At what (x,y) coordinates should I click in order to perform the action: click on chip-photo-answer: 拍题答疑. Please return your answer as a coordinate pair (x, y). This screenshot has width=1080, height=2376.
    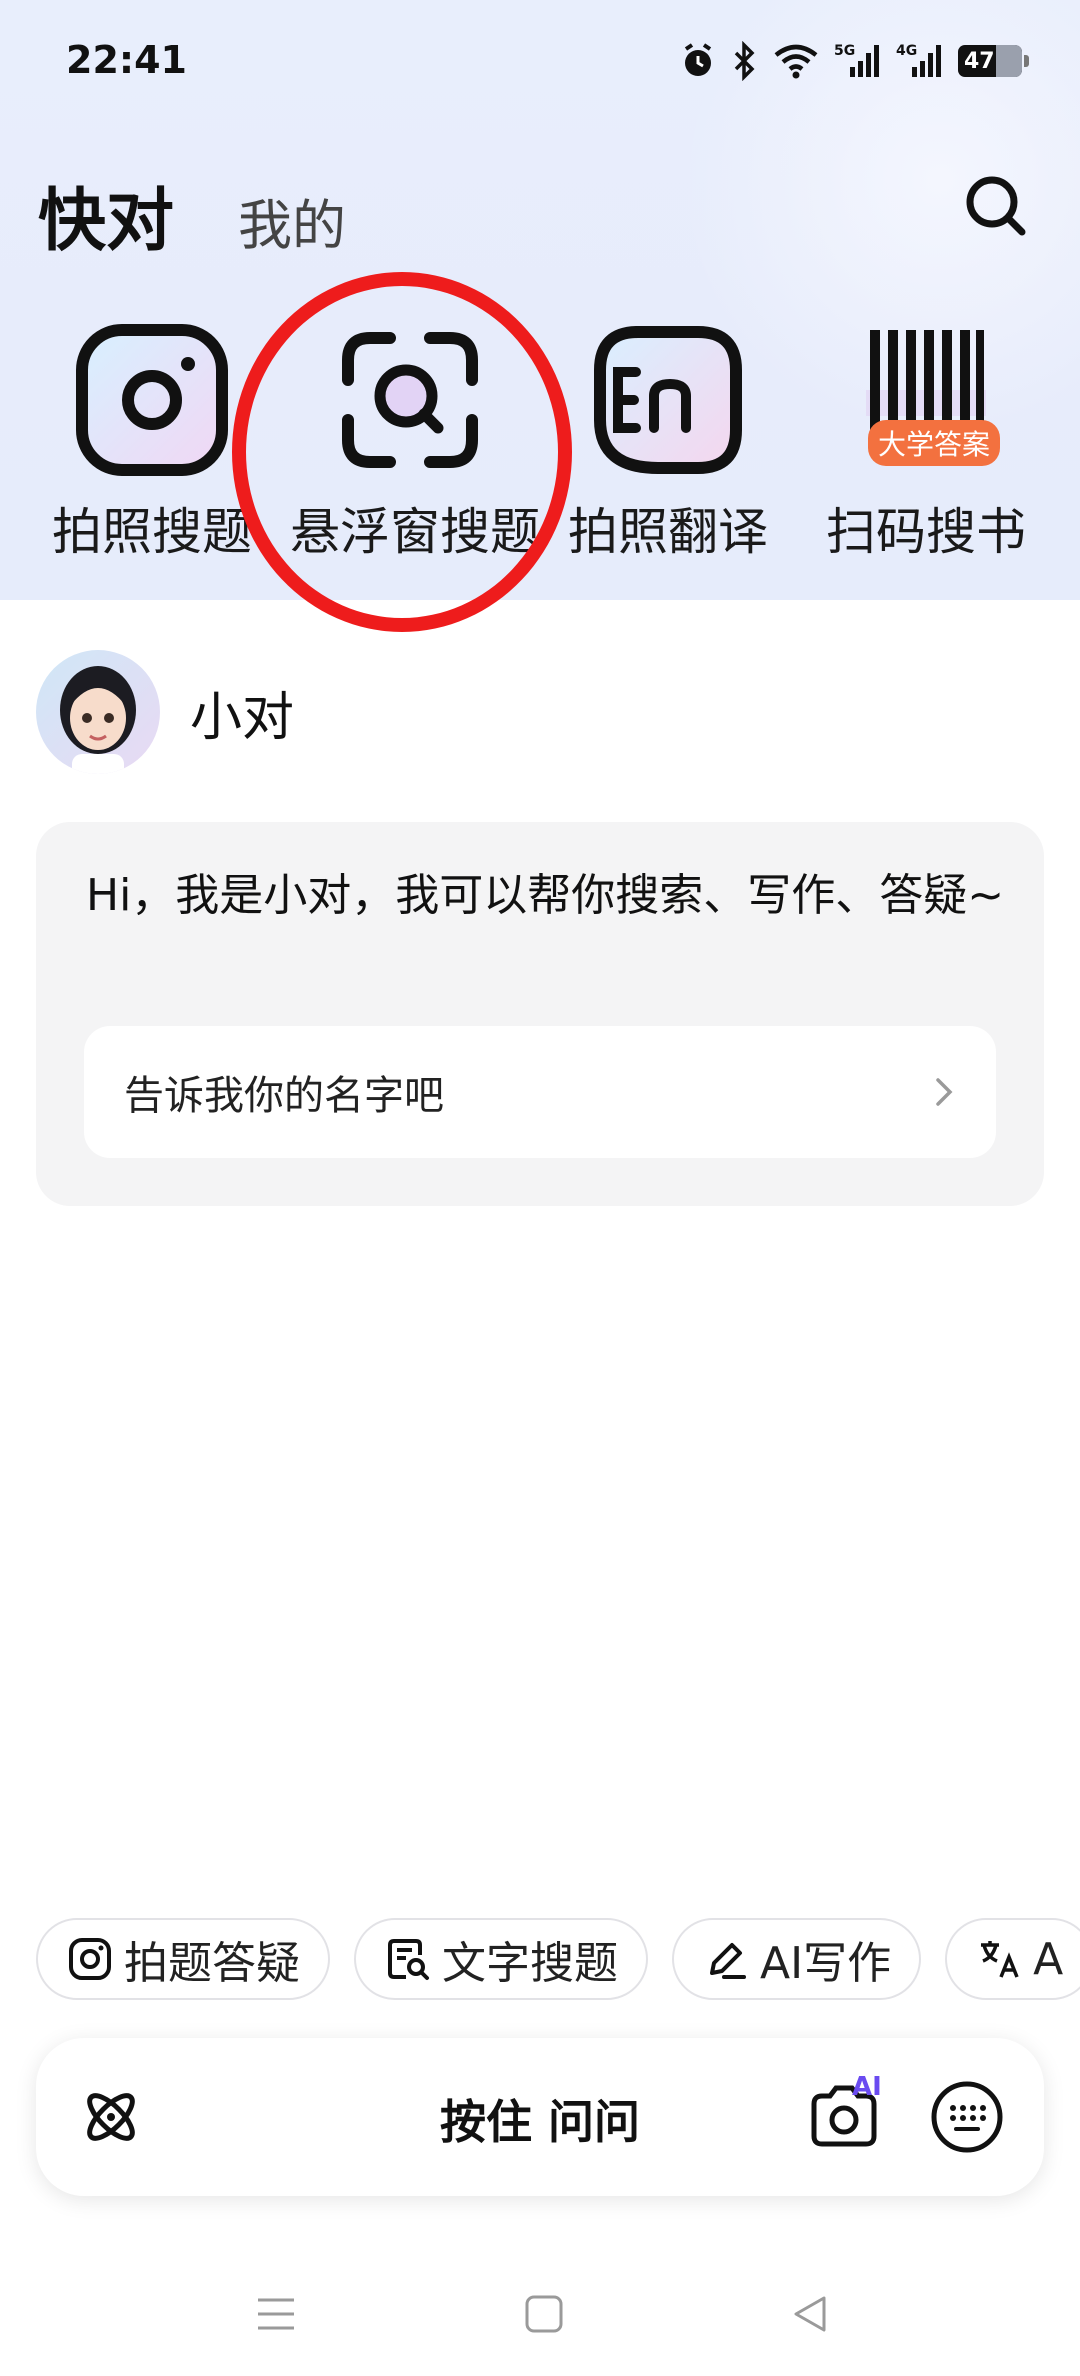
    Looking at the image, I should click on (183, 1959).